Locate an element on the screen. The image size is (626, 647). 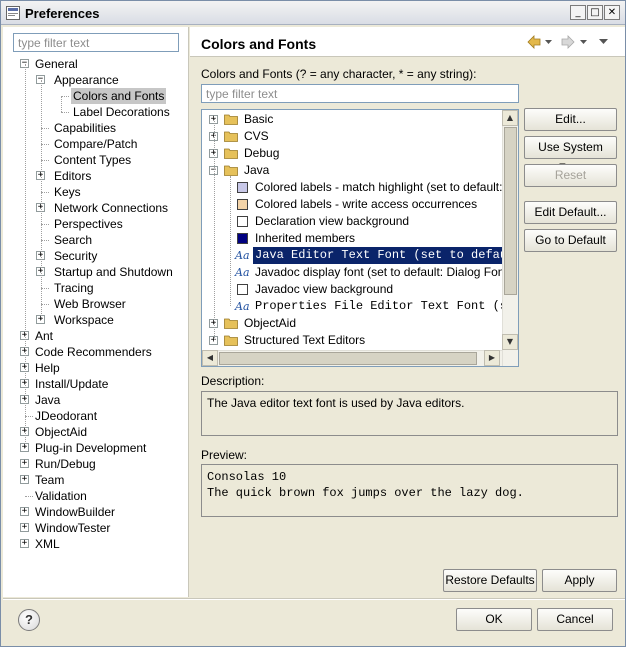
page-title: Colors and Fonts is located at coordinates (259, 44).